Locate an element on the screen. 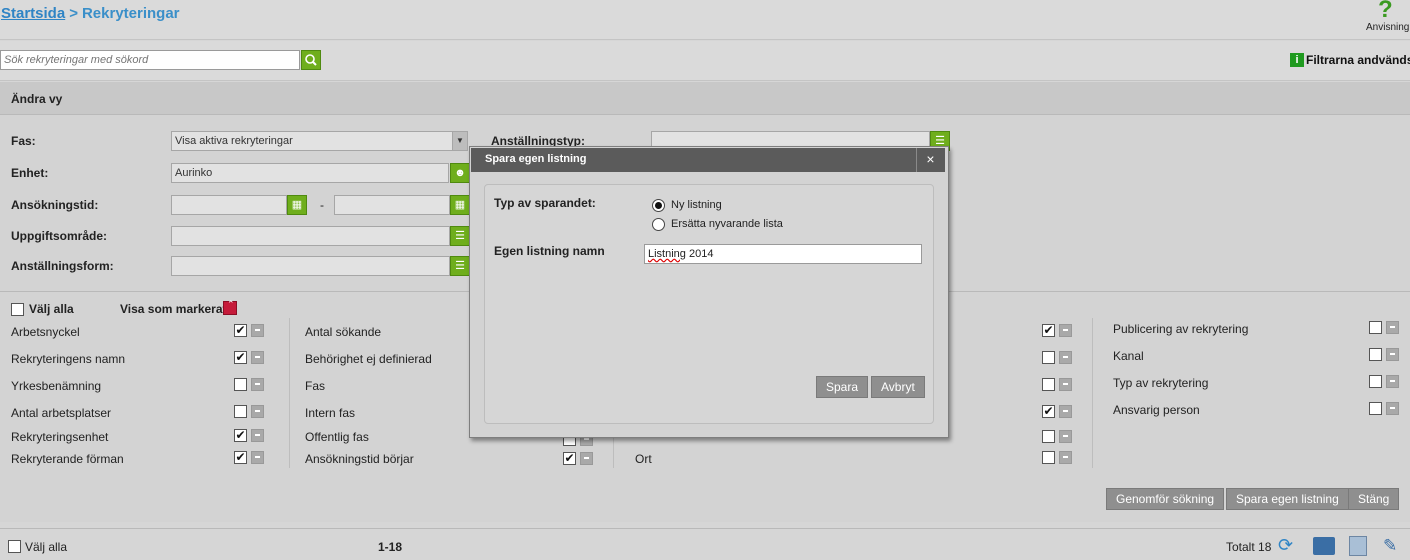 The width and height of the screenshot is (1410, 560). column-divider is located at coordinates (1092, 393).